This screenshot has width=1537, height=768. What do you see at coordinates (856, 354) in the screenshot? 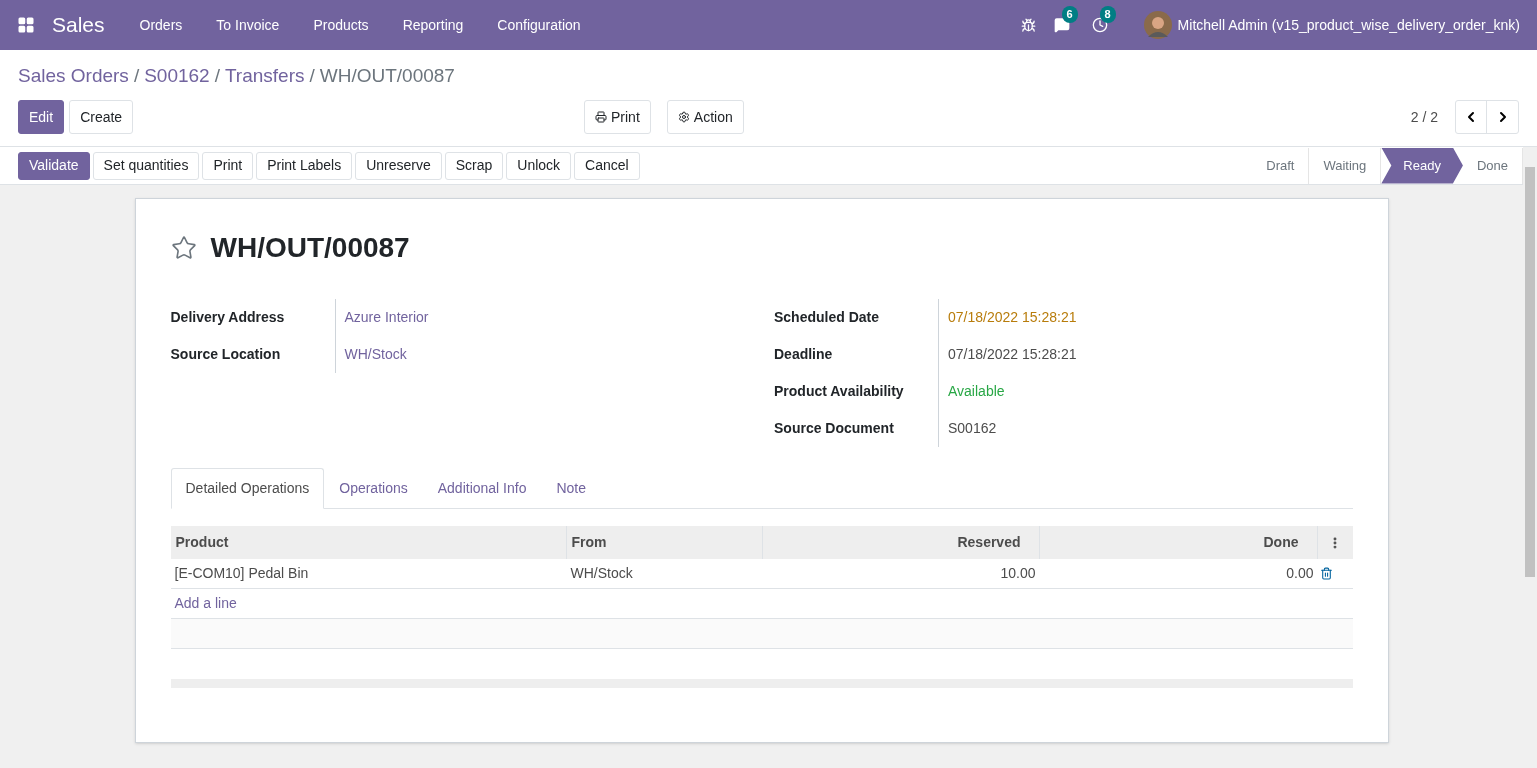
I see `field-label: Deadline` at bounding box center [856, 354].